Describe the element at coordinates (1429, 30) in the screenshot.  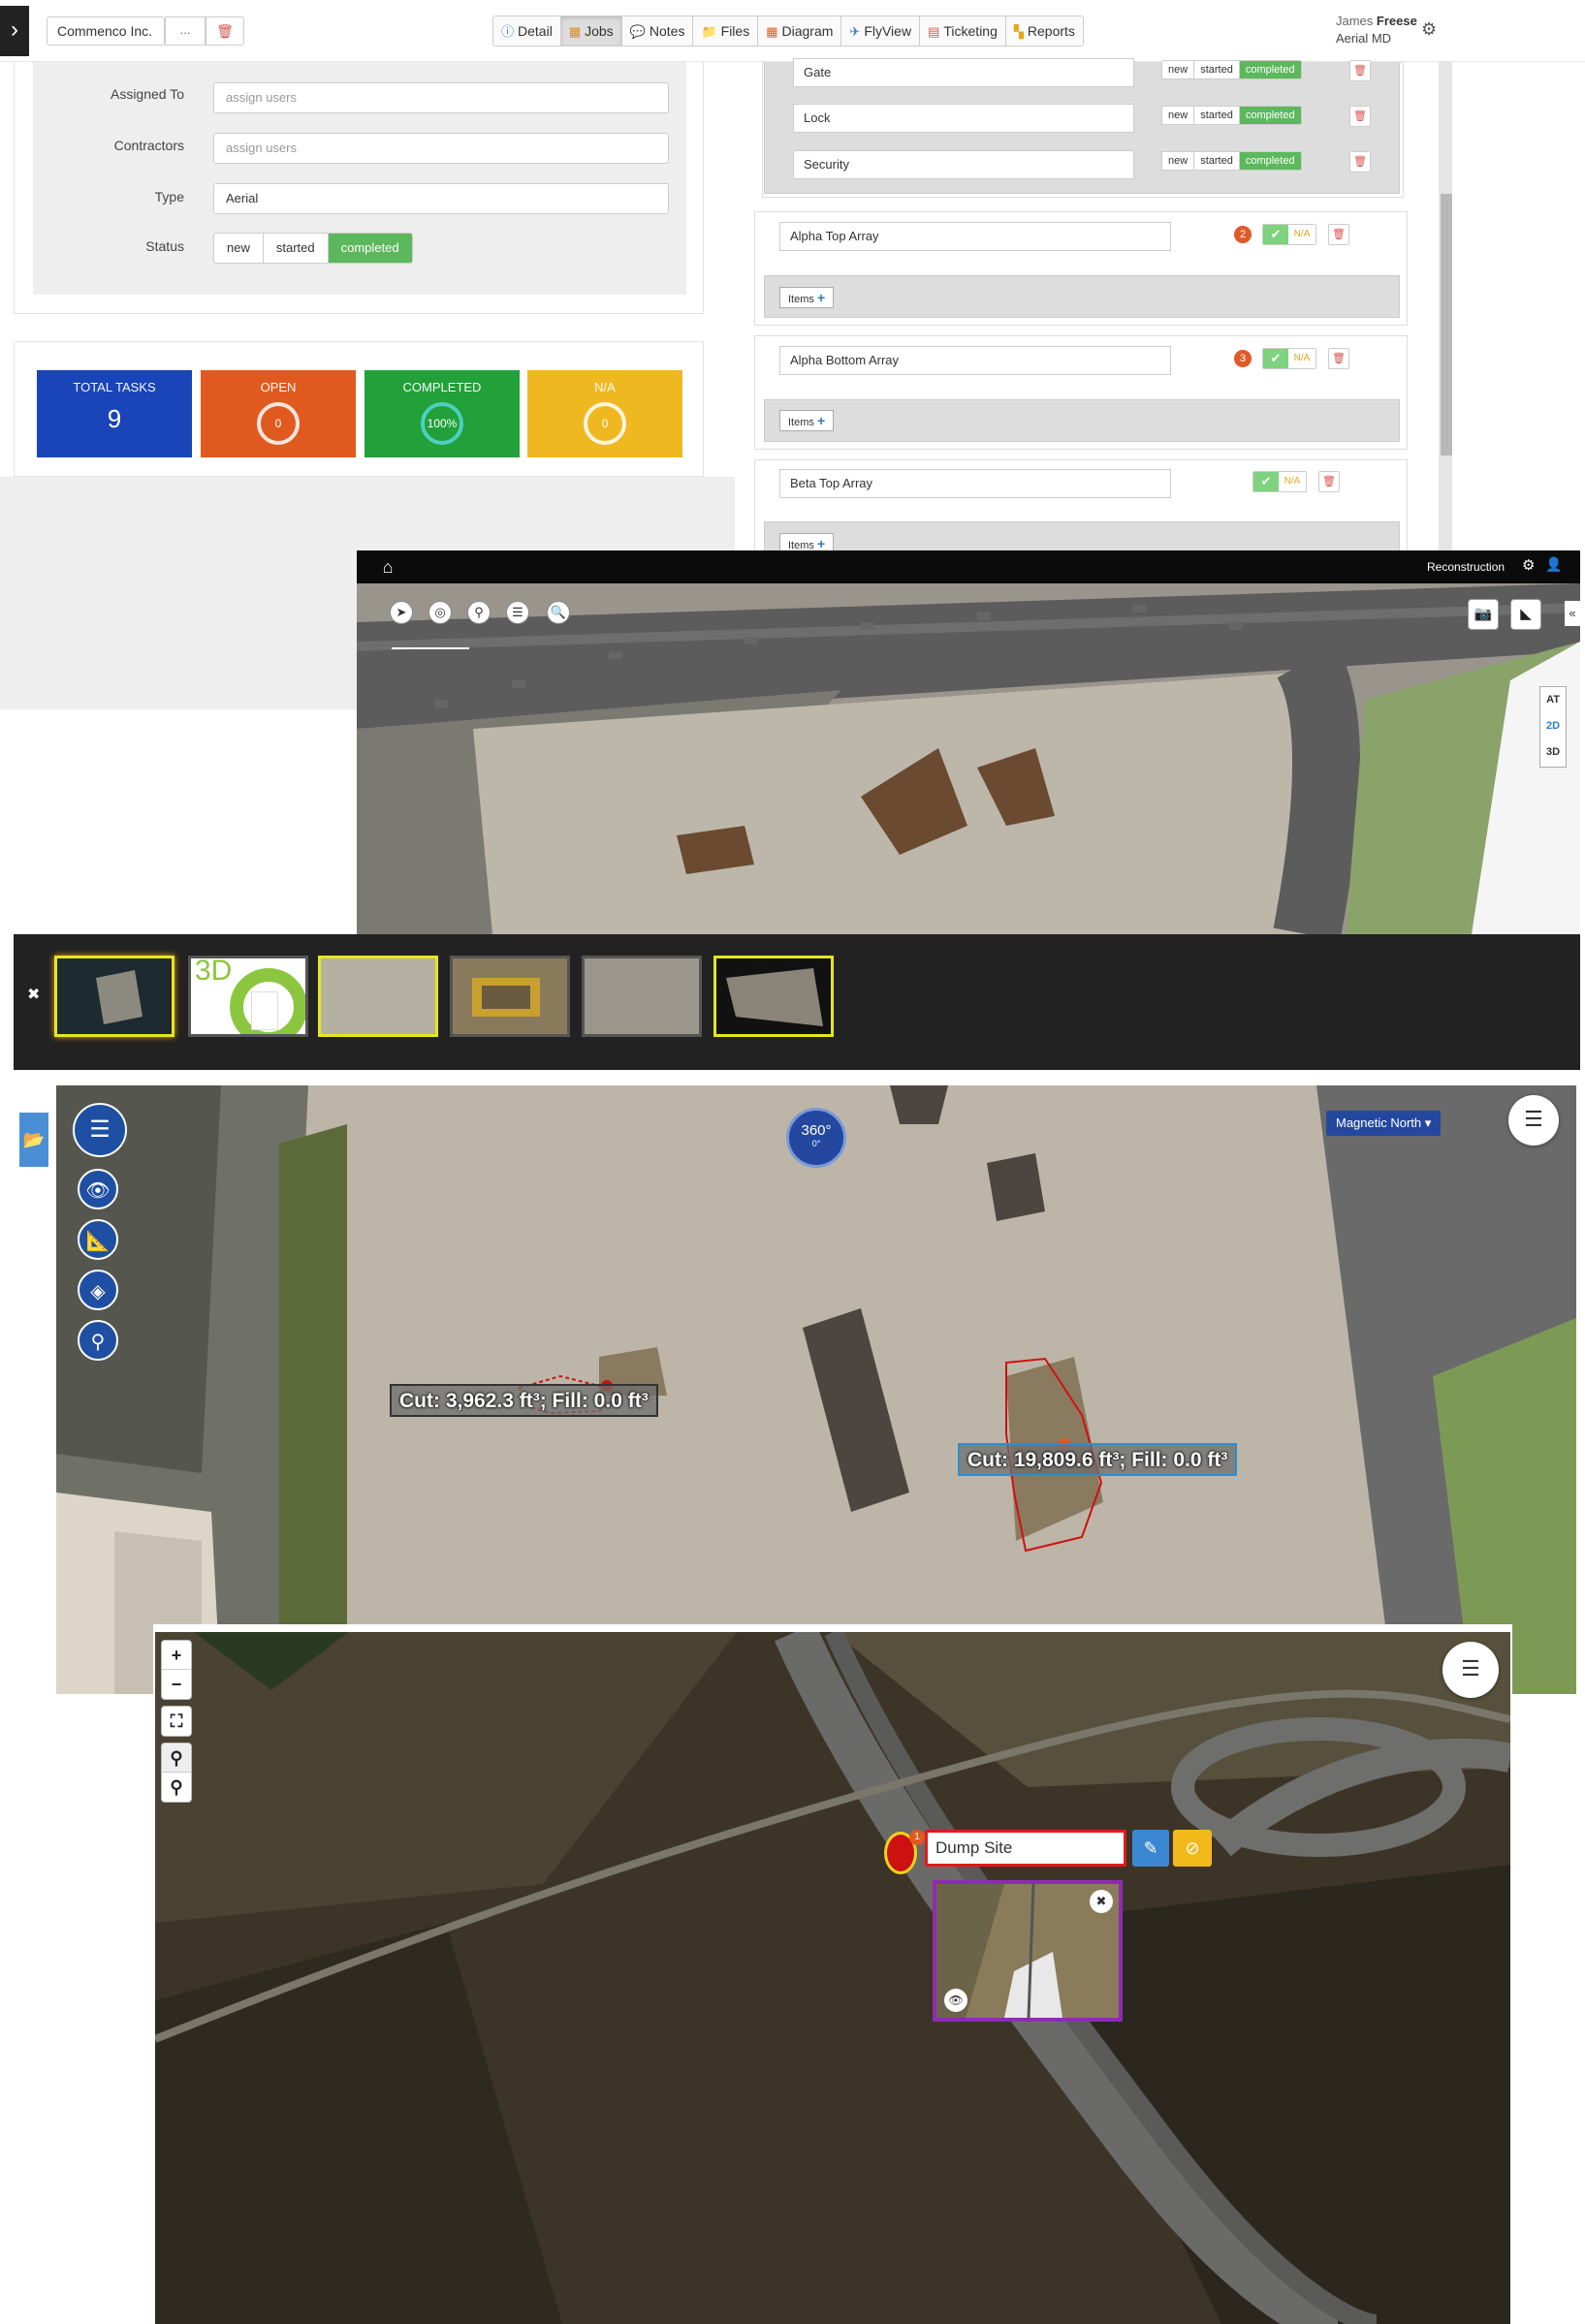
I see `settings-gear-icon: ⚙` at that location.